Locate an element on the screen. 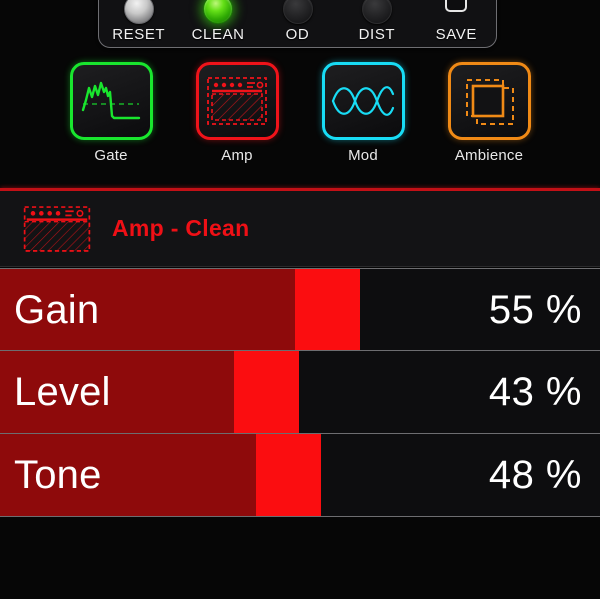 The image size is (600, 599). toolbar-button-dist: DIST is located at coordinates (376, 23).